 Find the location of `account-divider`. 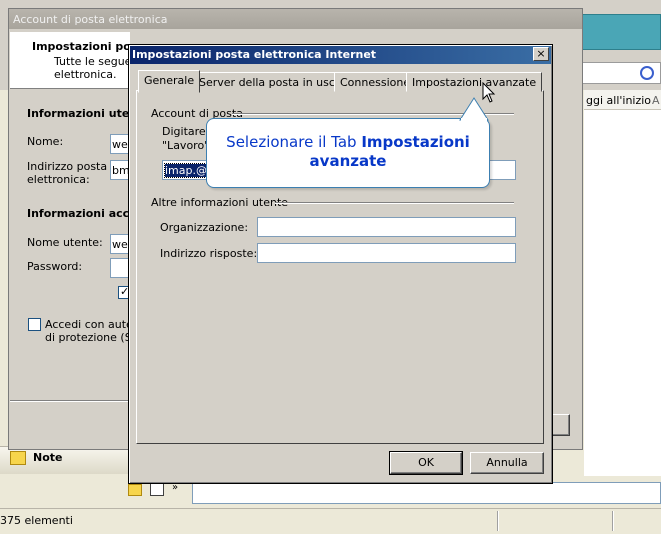

account-divider is located at coordinates (70, 401).